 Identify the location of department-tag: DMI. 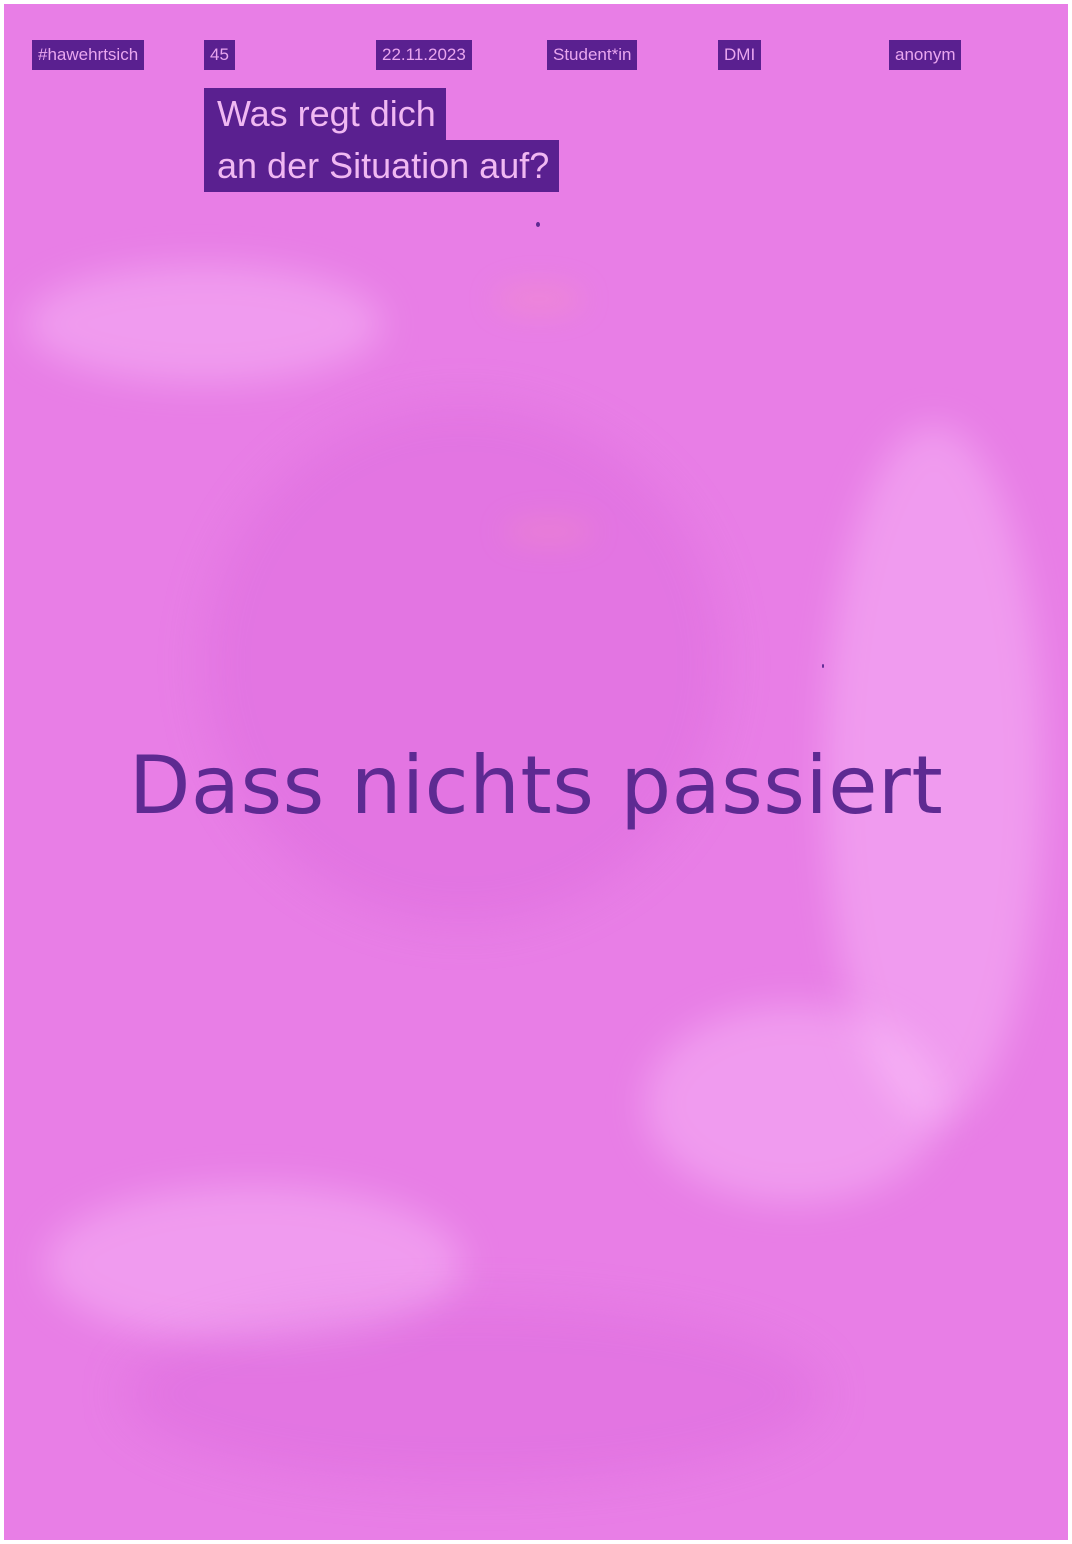
(740, 55).